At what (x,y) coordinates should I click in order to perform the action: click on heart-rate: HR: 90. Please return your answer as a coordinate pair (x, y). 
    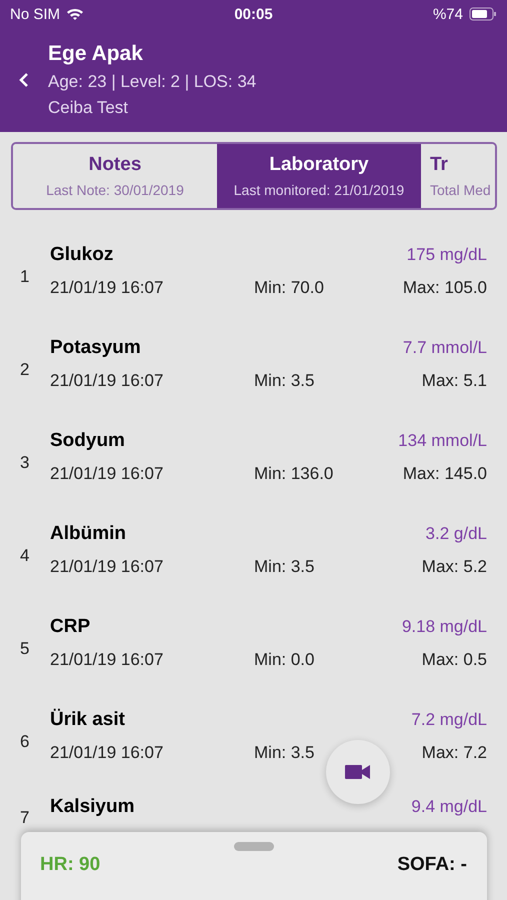
    Looking at the image, I should click on (70, 865).